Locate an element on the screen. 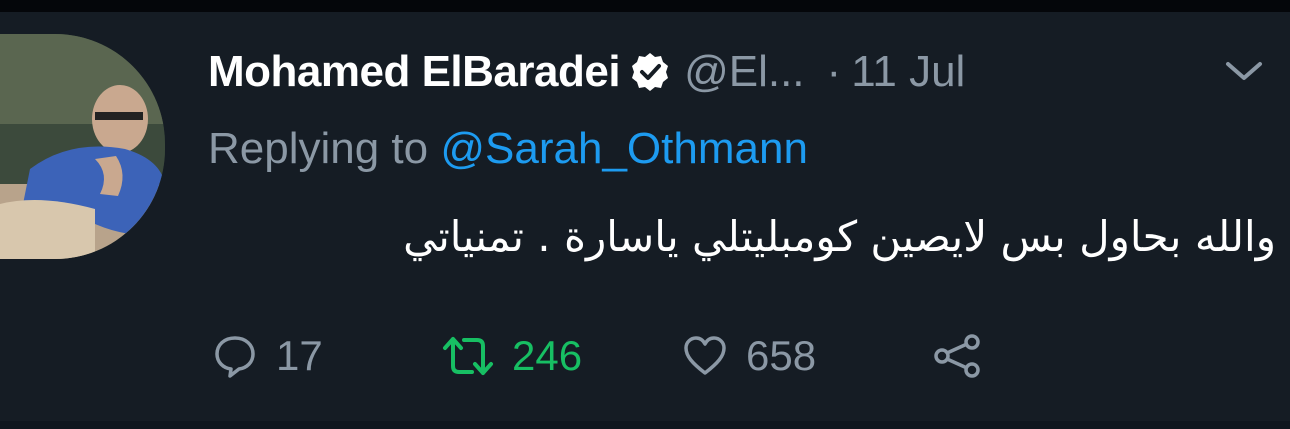 Image resolution: width=1290 pixels, height=429 pixels. comment-bubble-icon is located at coordinates (235, 356).